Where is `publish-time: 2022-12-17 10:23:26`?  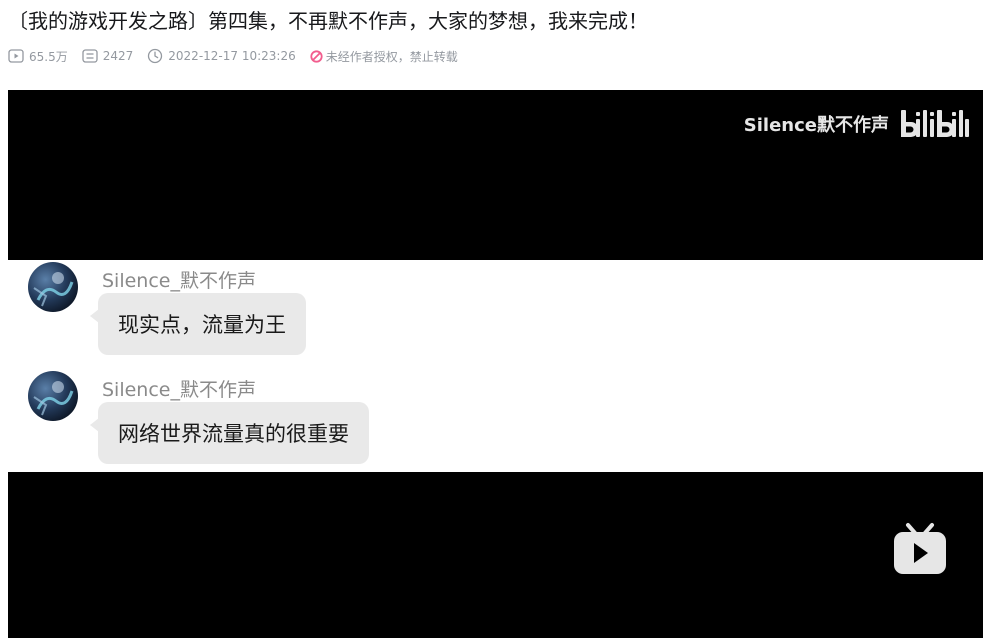
publish-time: 2022-12-17 10:23:26 is located at coordinates (221, 56).